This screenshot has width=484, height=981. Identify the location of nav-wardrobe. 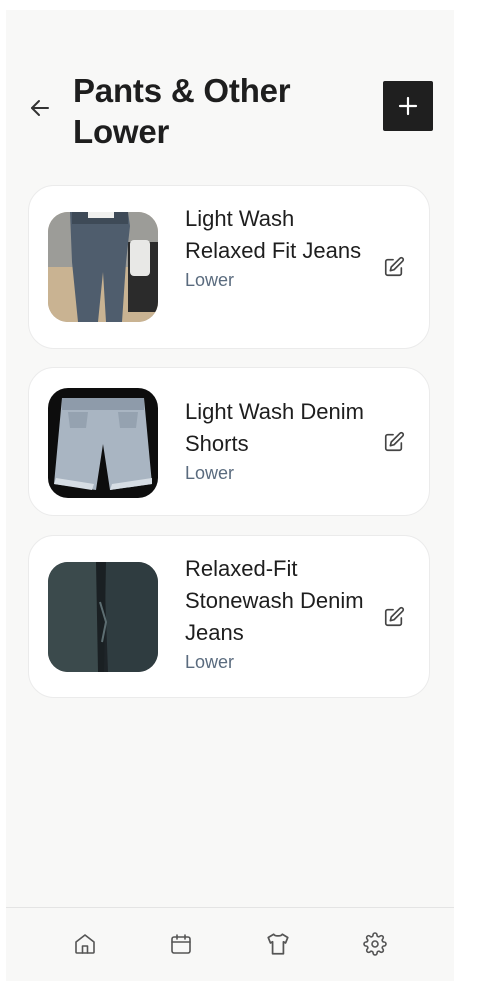
(278, 944).